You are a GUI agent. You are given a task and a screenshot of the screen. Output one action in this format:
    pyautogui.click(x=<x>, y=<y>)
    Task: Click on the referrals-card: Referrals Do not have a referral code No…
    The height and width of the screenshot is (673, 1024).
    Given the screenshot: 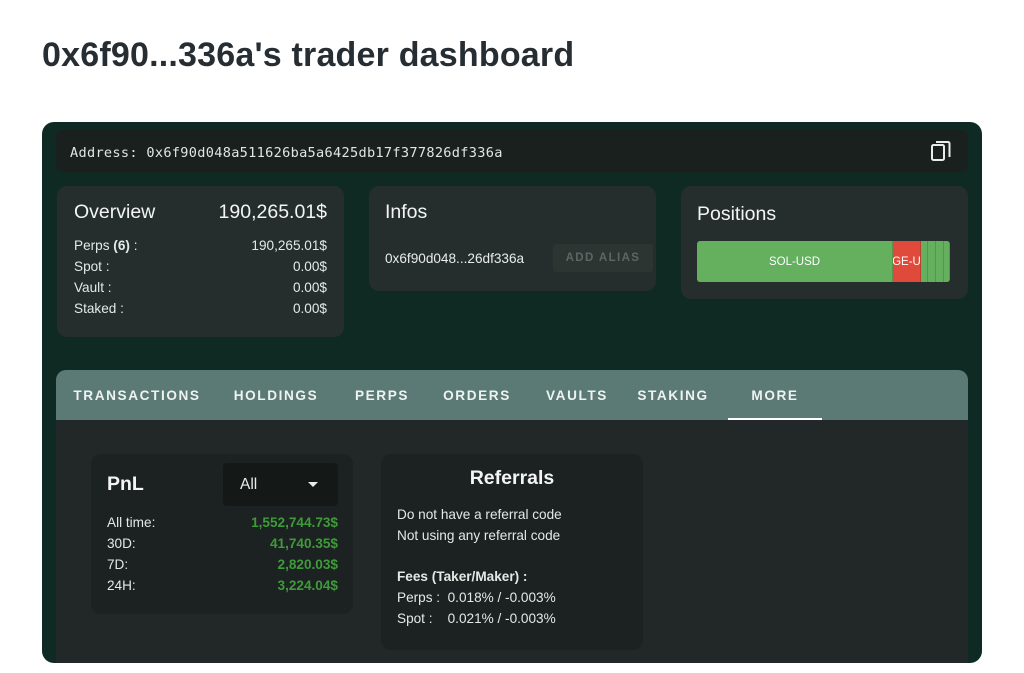 What is the action you would take?
    pyautogui.click(x=512, y=552)
    